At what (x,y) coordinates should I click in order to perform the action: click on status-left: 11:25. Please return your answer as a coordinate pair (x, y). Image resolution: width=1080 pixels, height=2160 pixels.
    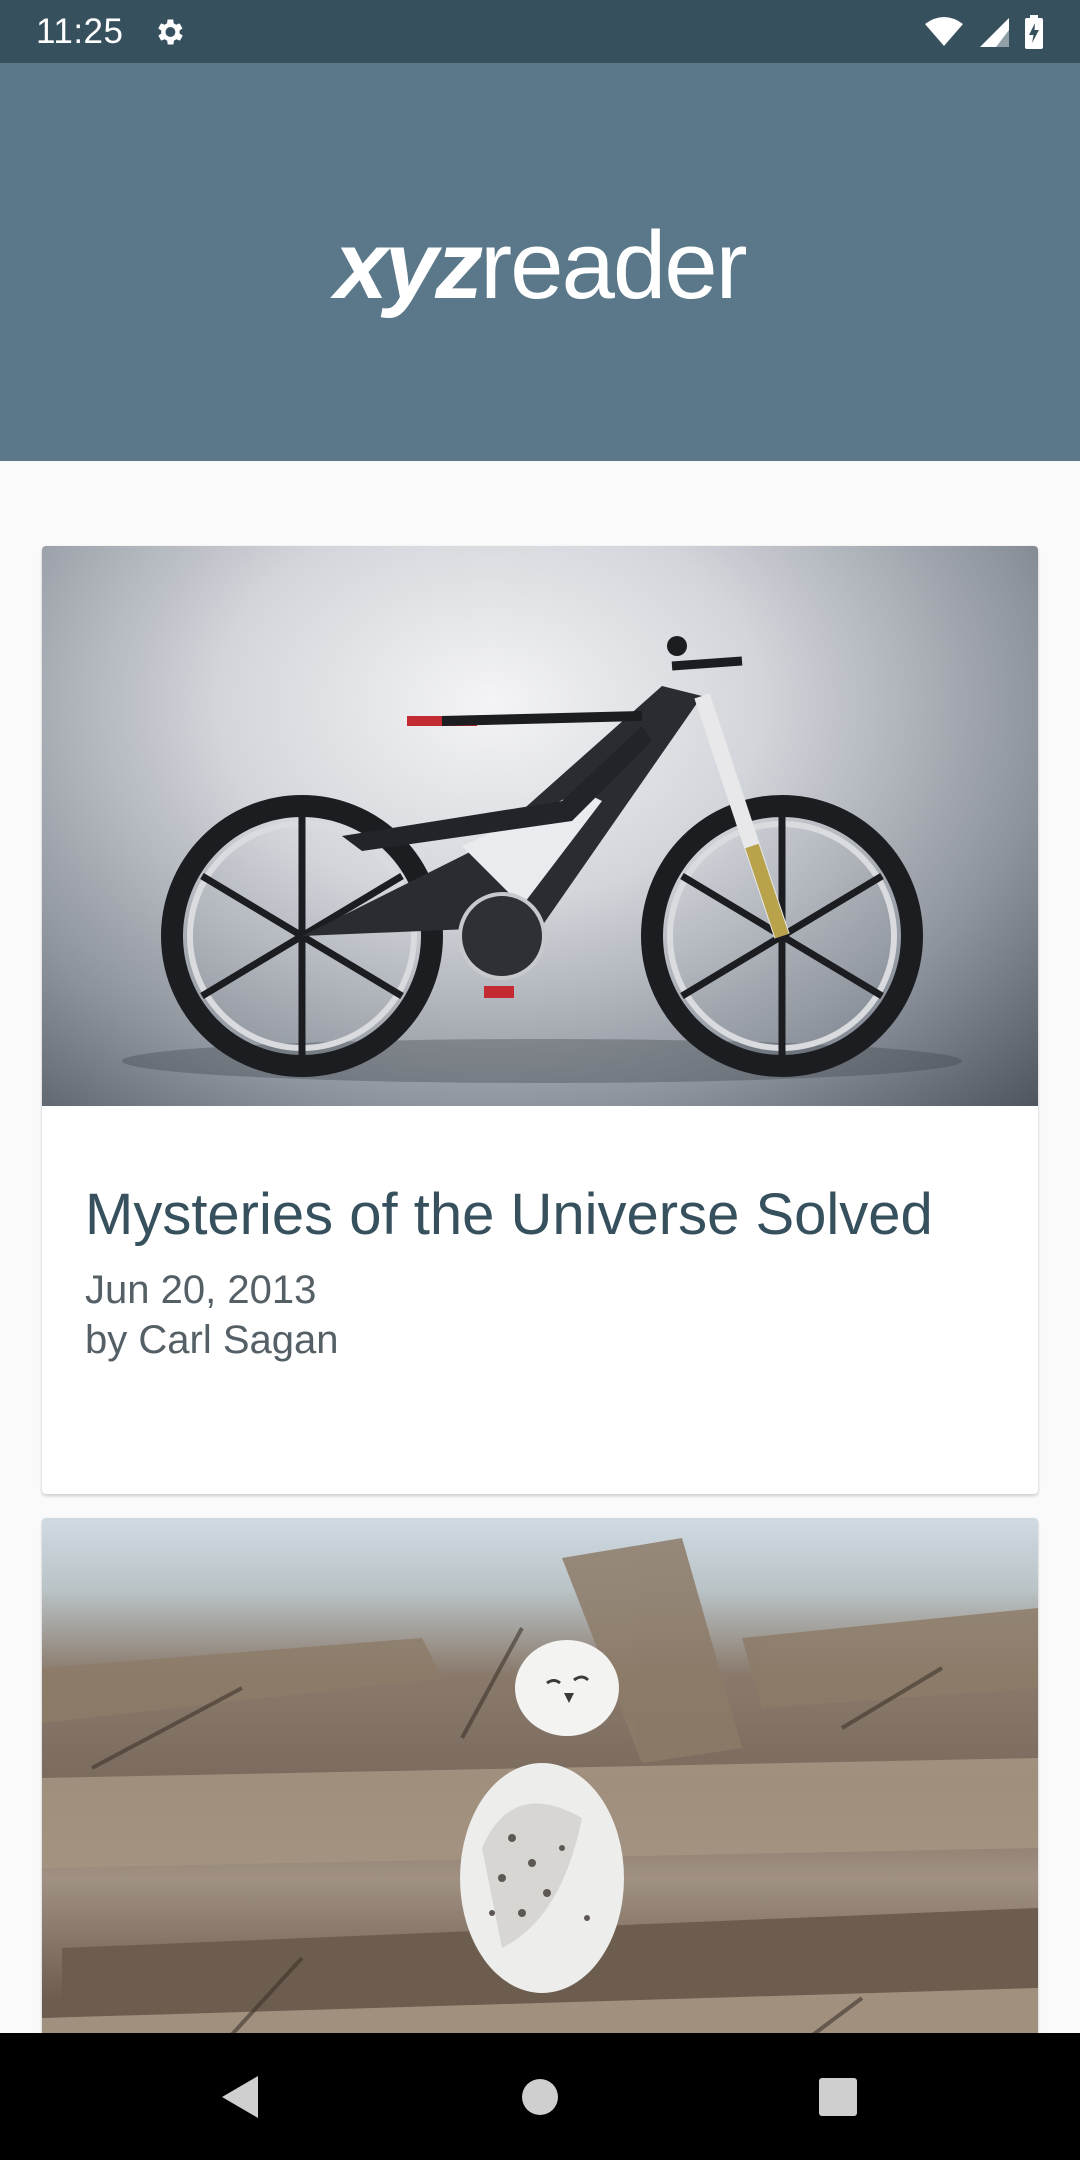
    Looking at the image, I should click on (111, 32).